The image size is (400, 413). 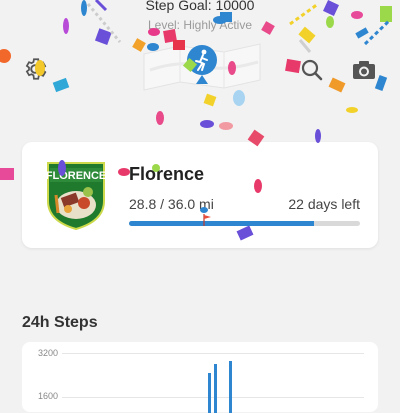 I want to click on step-goal-text: Step Goal: 10000, so click(x=200, y=6).